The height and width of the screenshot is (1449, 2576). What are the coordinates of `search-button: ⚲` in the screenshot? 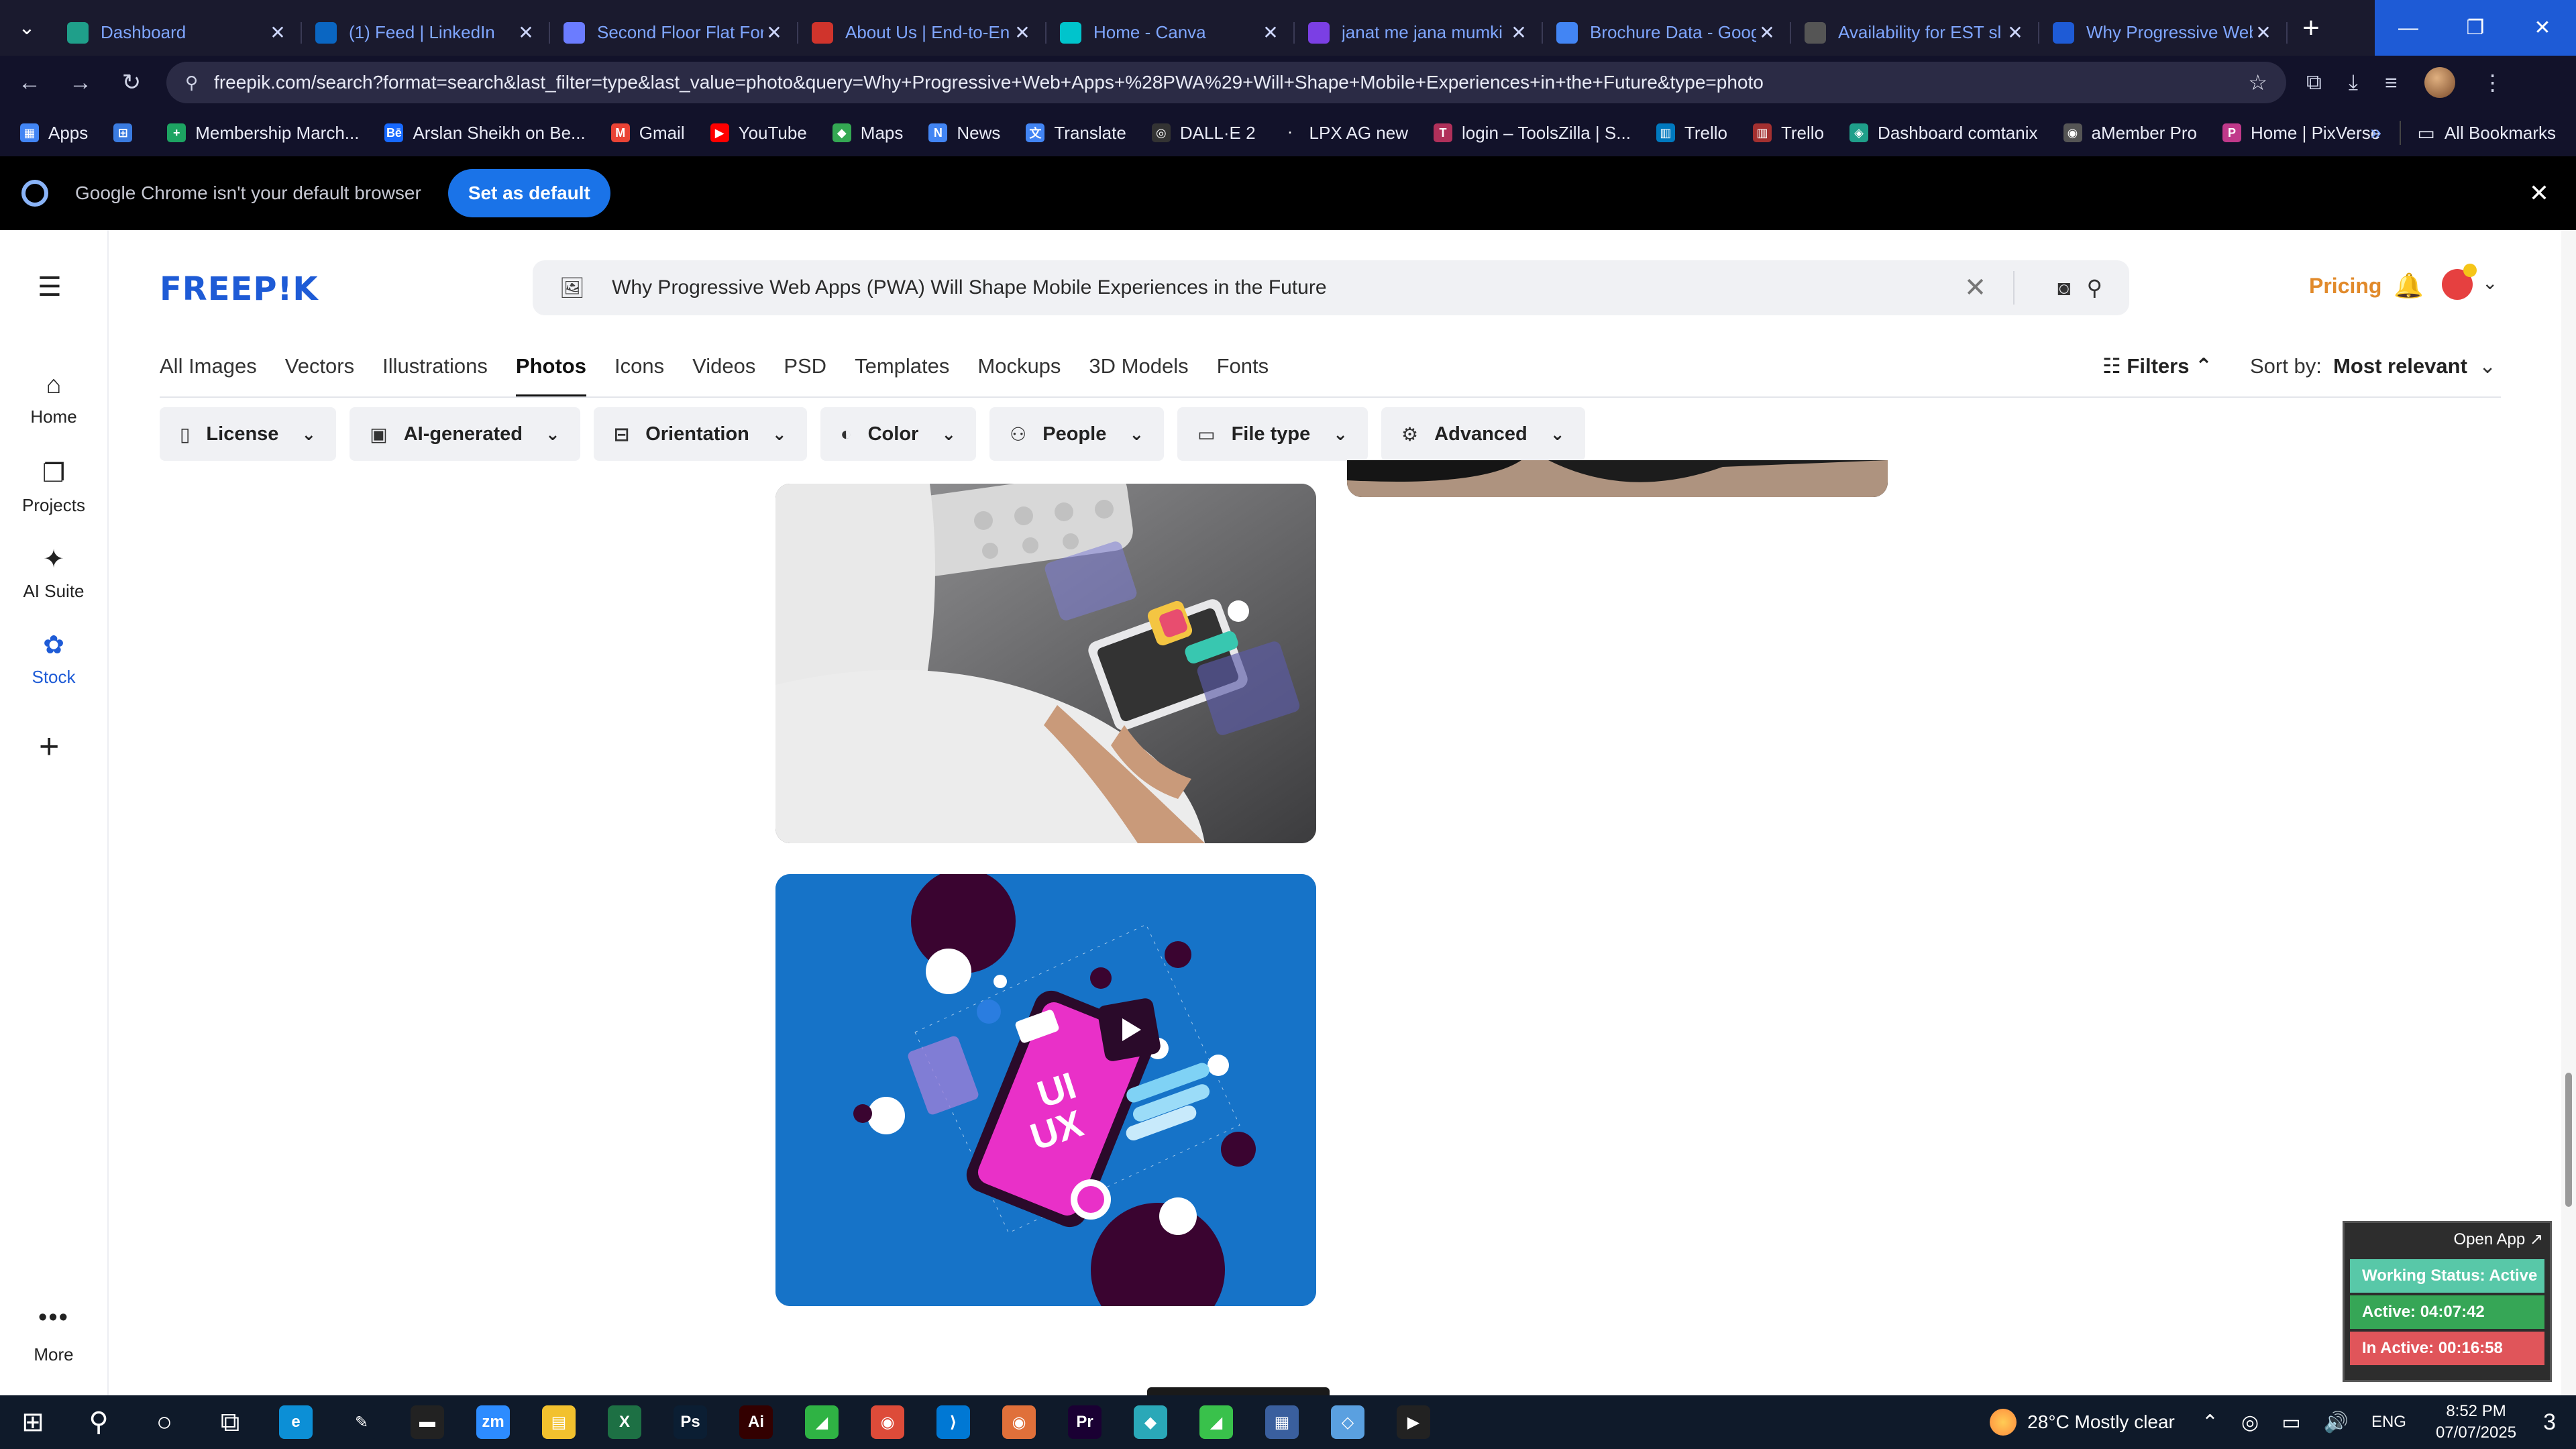 It's located at (98, 1422).